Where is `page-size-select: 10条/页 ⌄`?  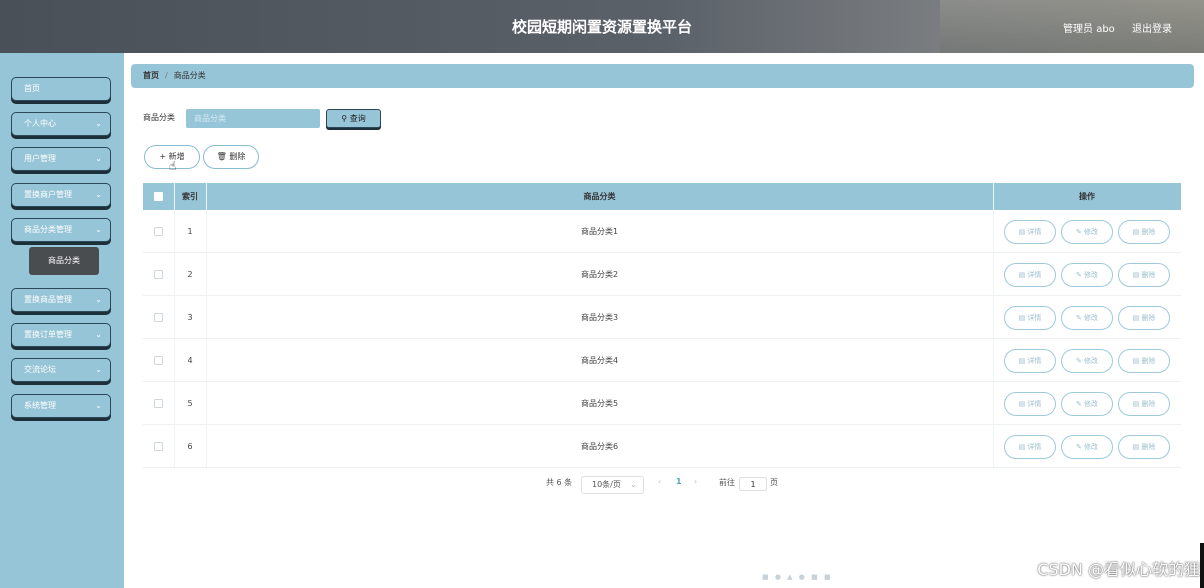 page-size-select: 10条/页 ⌄ is located at coordinates (612, 485).